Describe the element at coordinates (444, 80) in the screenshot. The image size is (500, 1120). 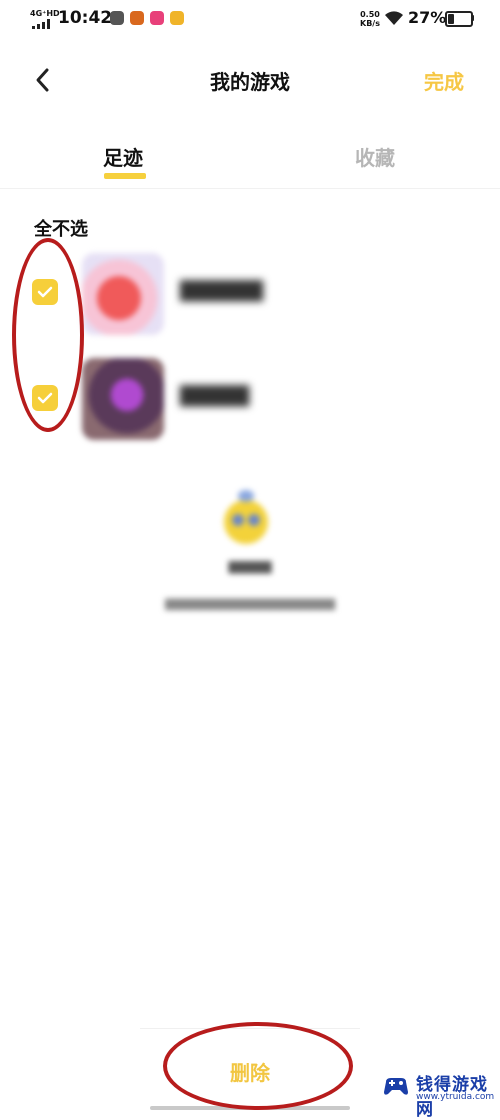
I see `done-button: 完成` at that location.